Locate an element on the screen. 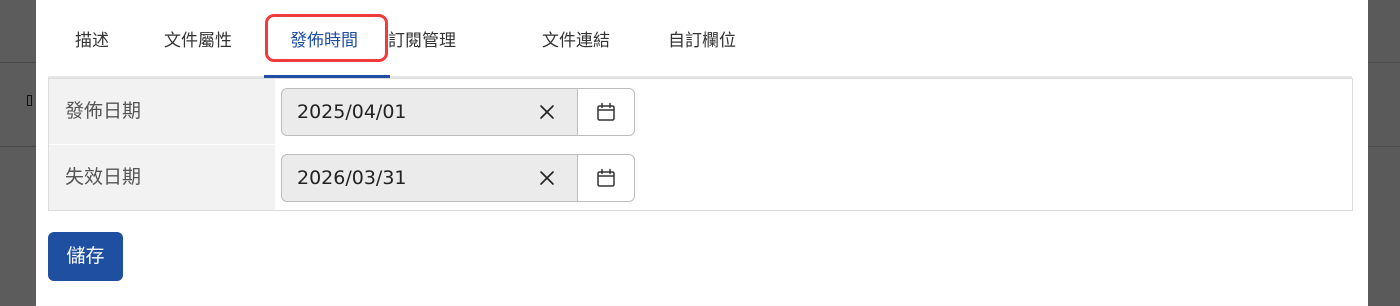 The width and height of the screenshot is (1400, 306). tab-subscription-management: 訂閱管理 is located at coordinates (422, 41).